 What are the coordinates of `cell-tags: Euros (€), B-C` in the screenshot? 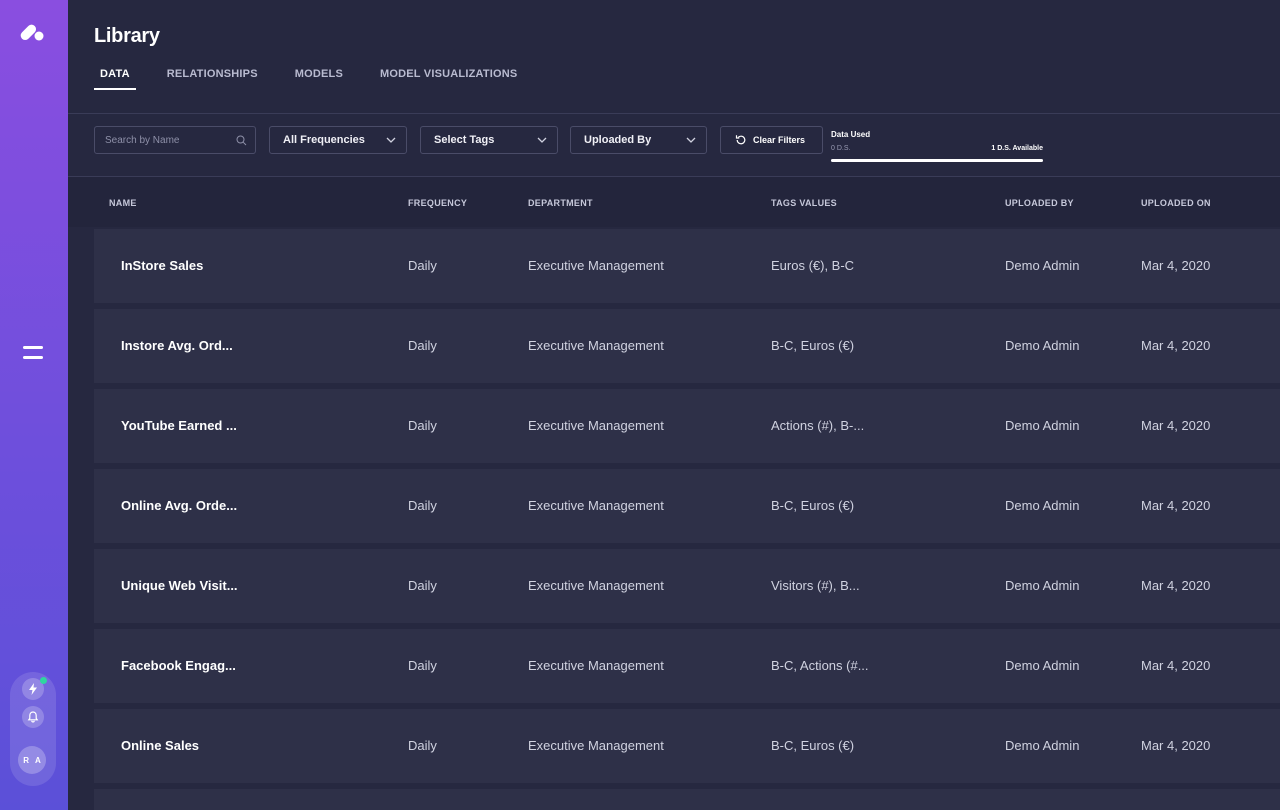 It's located at (813, 265).